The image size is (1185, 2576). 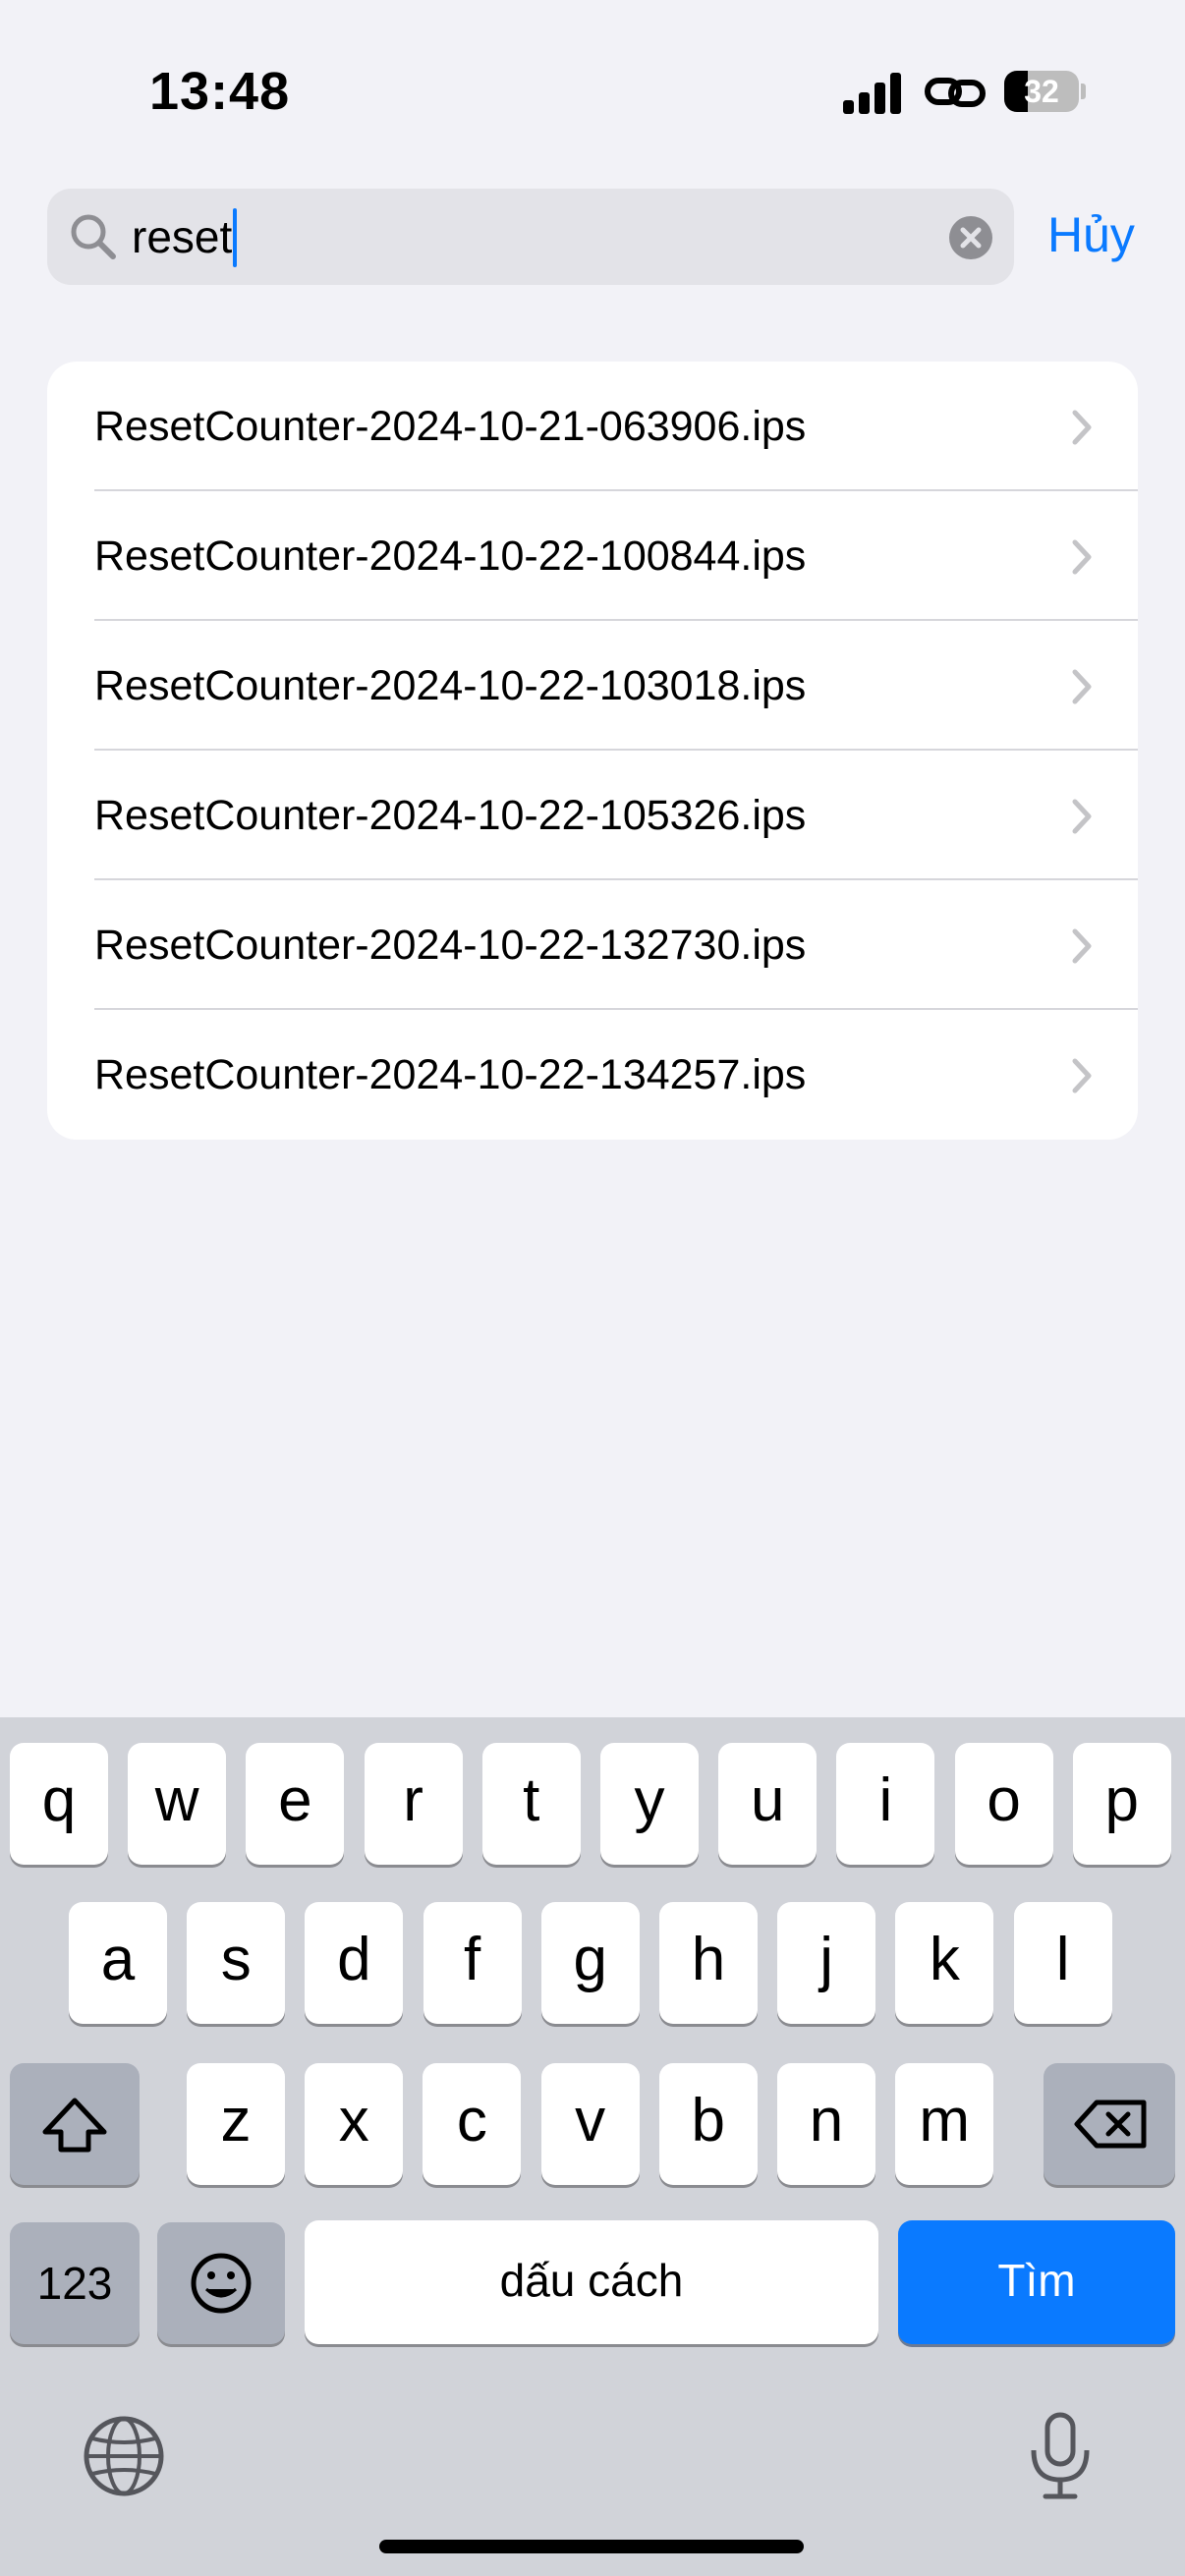 I want to click on shift-key, so click(x=75, y=2124).